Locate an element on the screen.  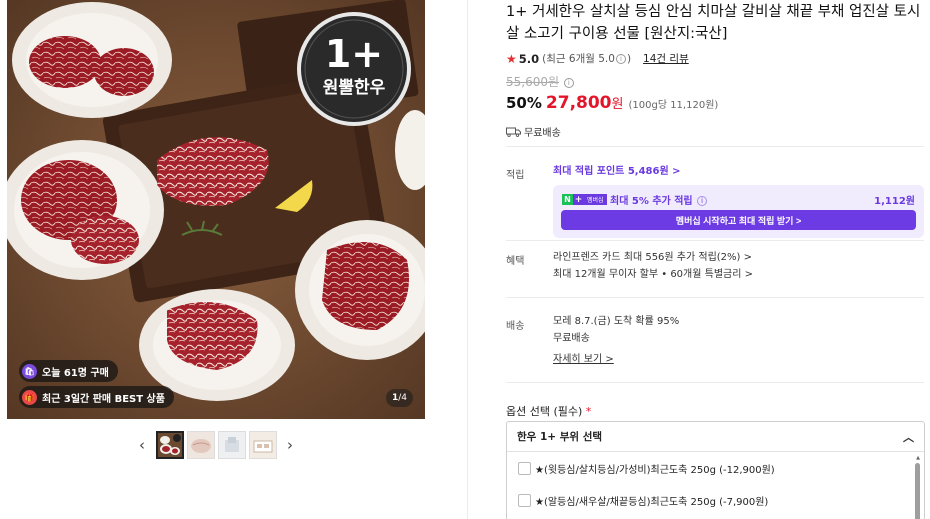
rating-recent: (최근 6개월 5.0 is located at coordinates (578, 59).